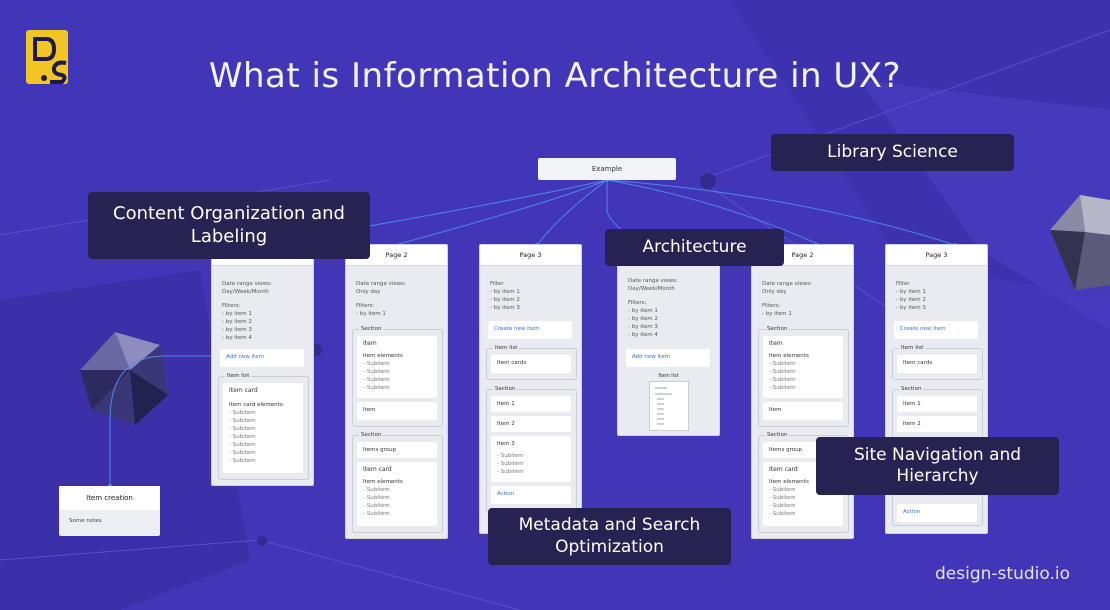 The height and width of the screenshot is (610, 1110). What do you see at coordinates (229, 225) in the screenshot?
I see `callout-content-organization: Content Organization and Labeling` at bounding box center [229, 225].